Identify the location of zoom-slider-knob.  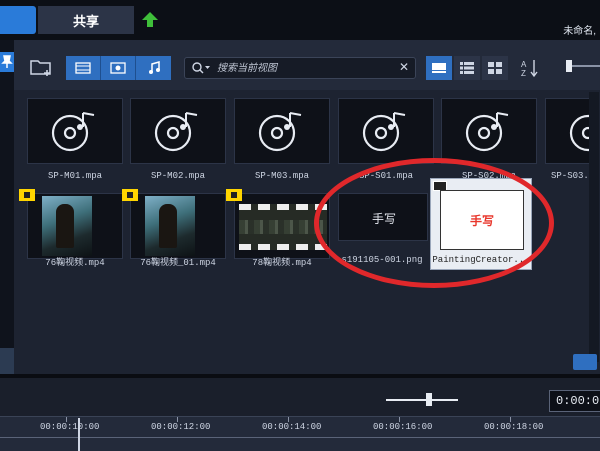
(429, 399).